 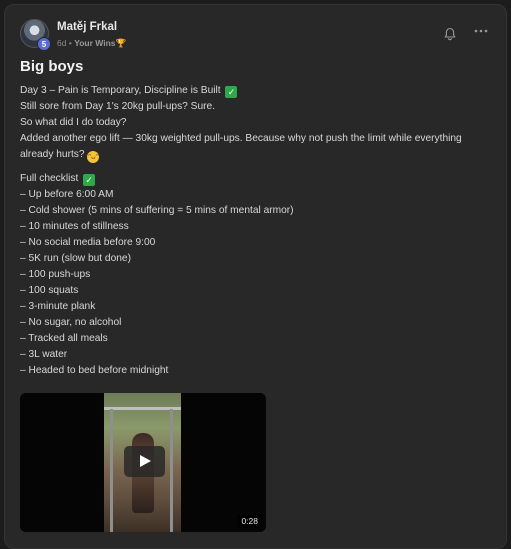 What do you see at coordinates (55, 274) in the screenshot?
I see `checklist-item: – 100 push-ups` at bounding box center [55, 274].